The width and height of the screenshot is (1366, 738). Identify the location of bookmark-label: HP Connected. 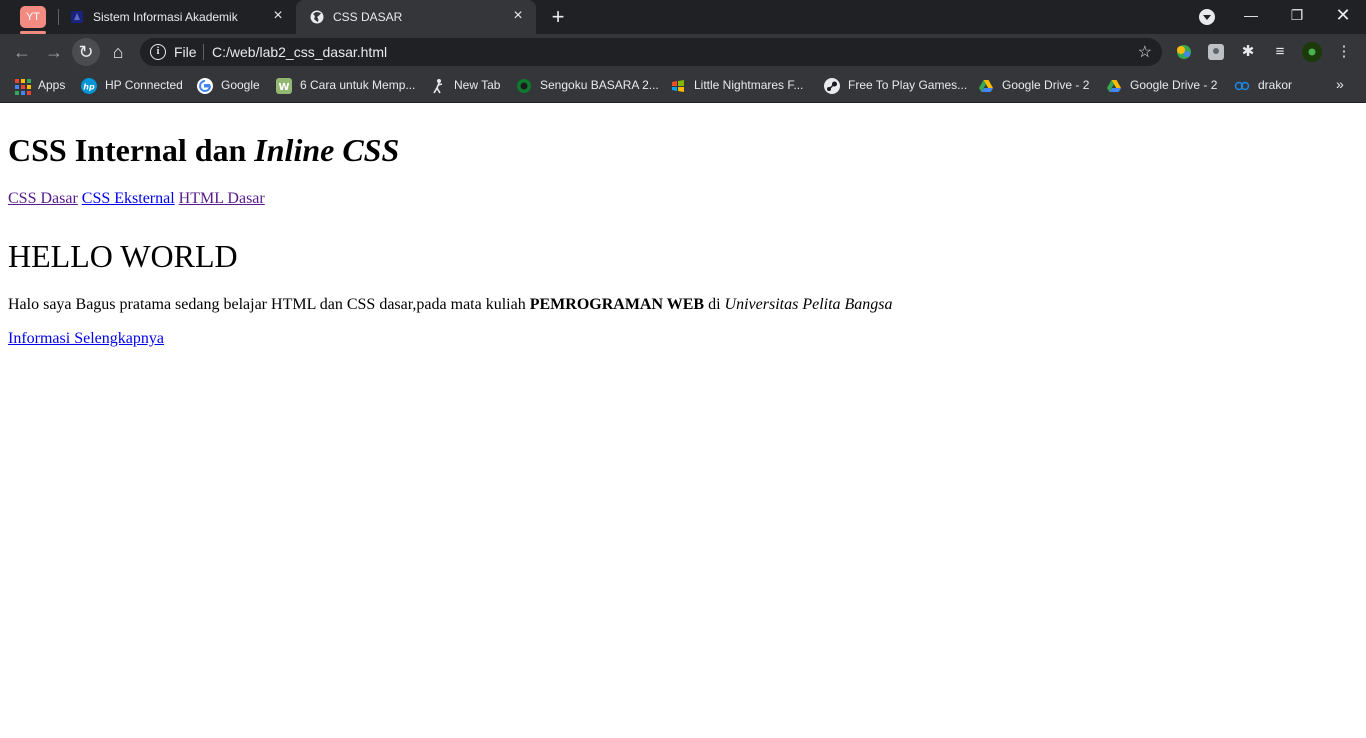
(144, 85).